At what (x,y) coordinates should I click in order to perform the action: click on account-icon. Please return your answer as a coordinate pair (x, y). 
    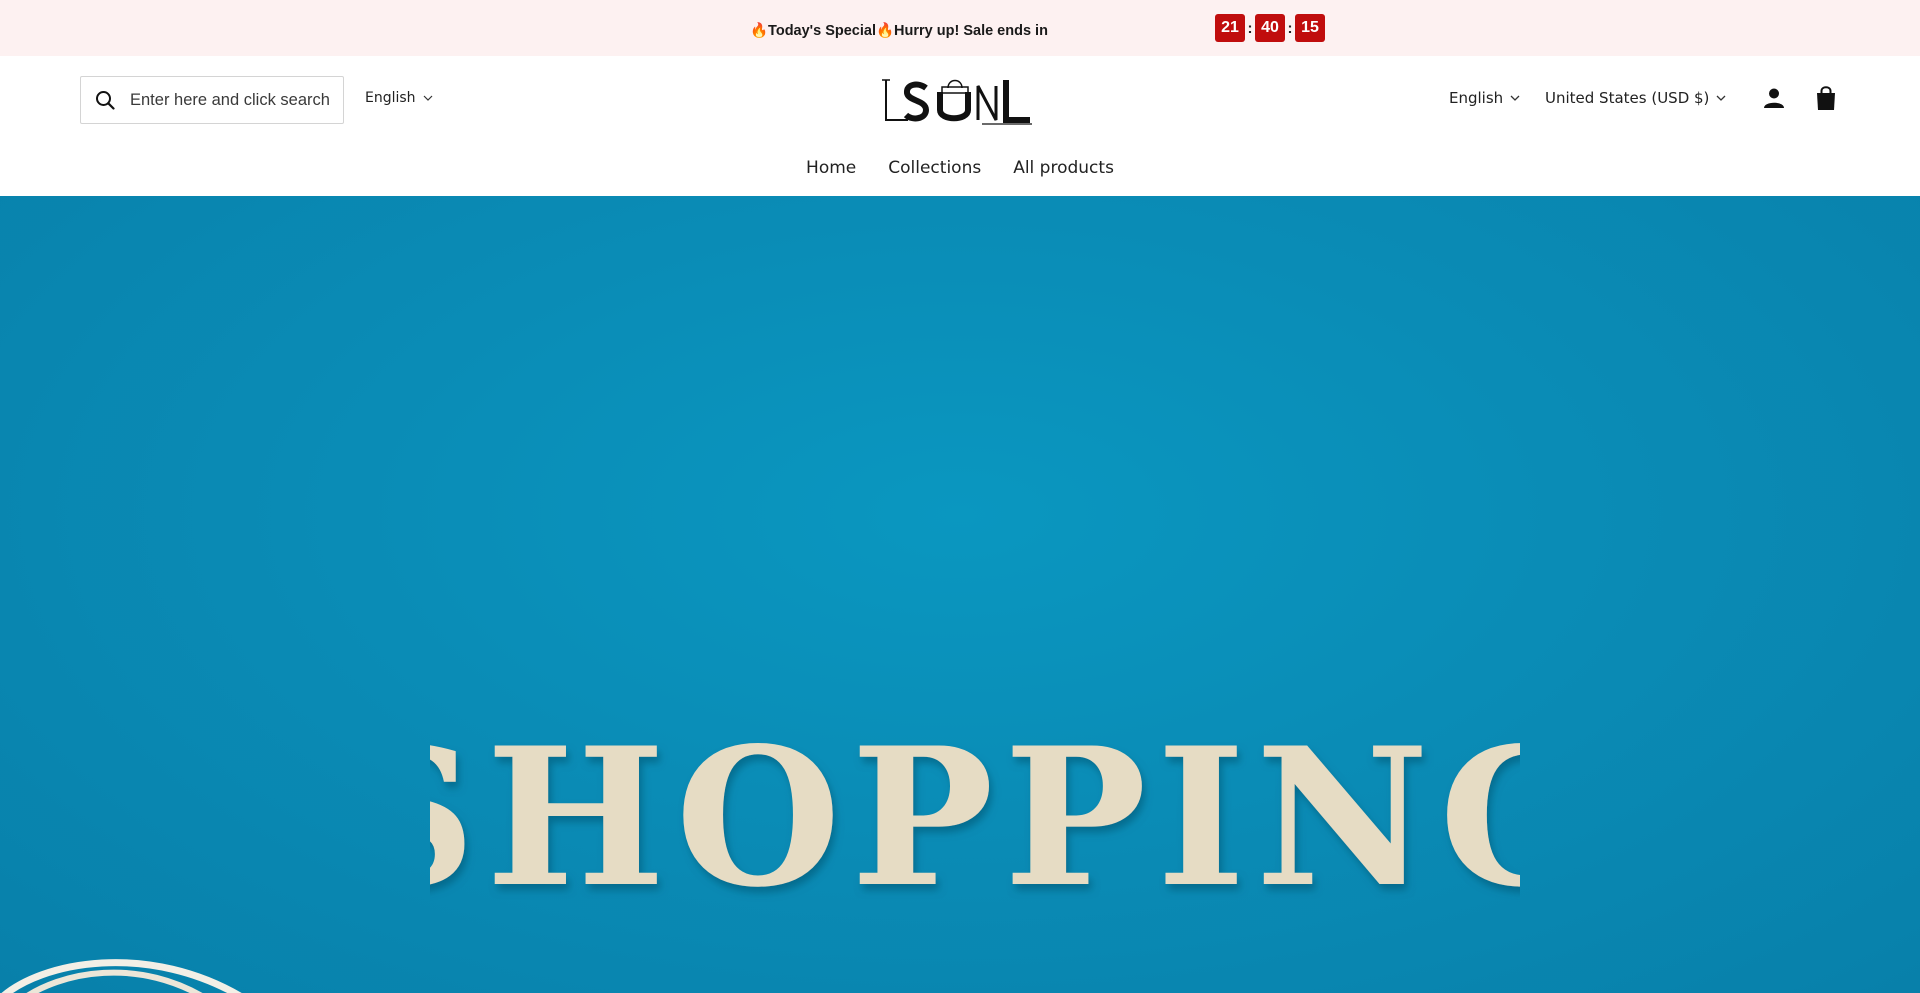
    Looking at the image, I should click on (1774, 98).